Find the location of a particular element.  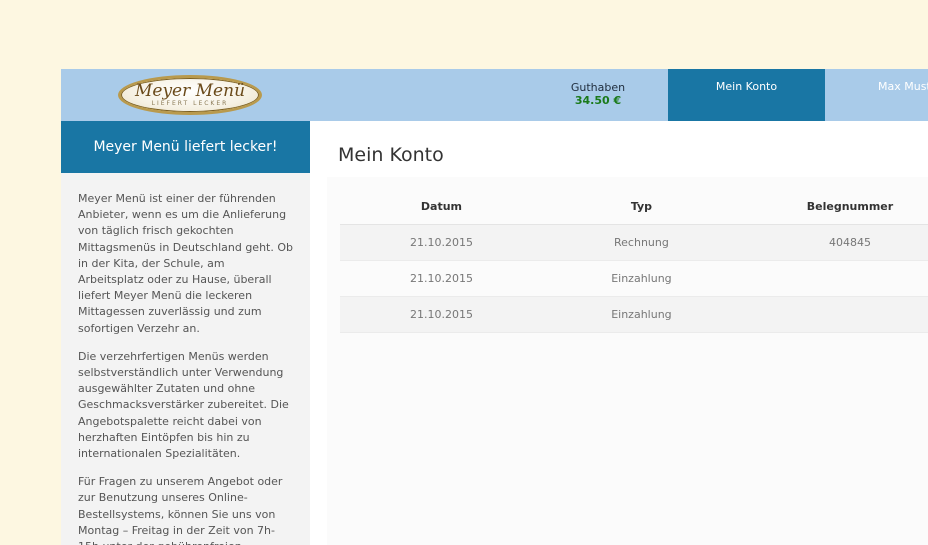

logo-tagline: LIEFERT LECKER is located at coordinates (190, 103).